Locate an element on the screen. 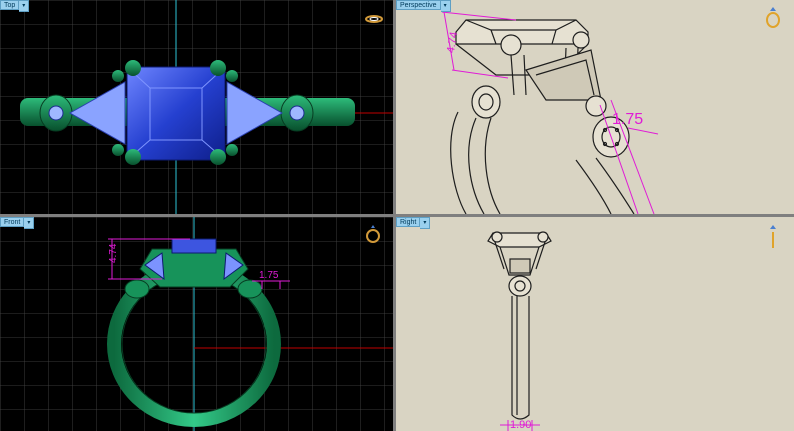 This screenshot has height=431, width=794. viewport-front-label: Front ▾ is located at coordinates (17, 223).